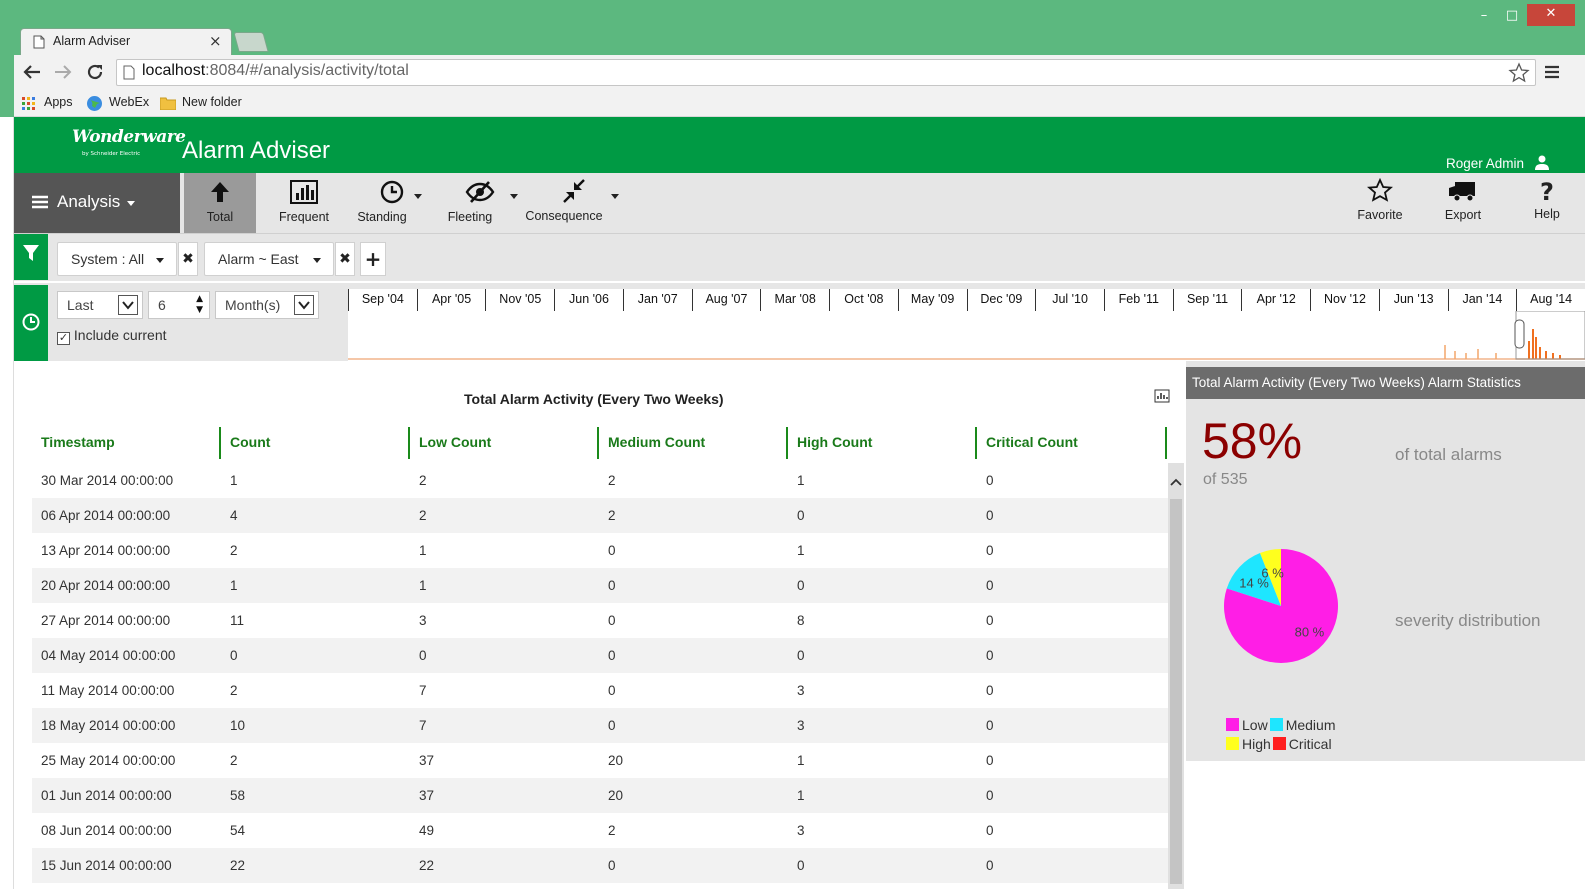 This screenshot has width=1585, height=889. What do you see at coordinates (95, 72) in the screenshot?
I see `reload-icon` at bounding box center [95, 72].